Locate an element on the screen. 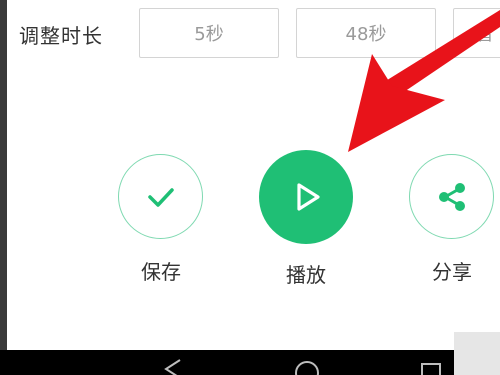  save-button is located at coordinates (160, 196).